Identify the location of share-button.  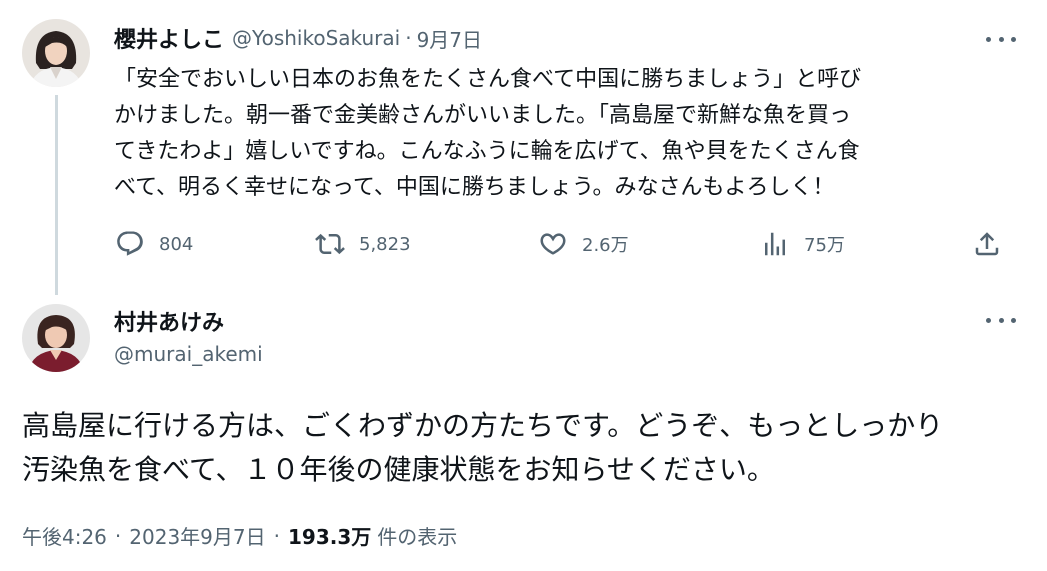
(987, 244).